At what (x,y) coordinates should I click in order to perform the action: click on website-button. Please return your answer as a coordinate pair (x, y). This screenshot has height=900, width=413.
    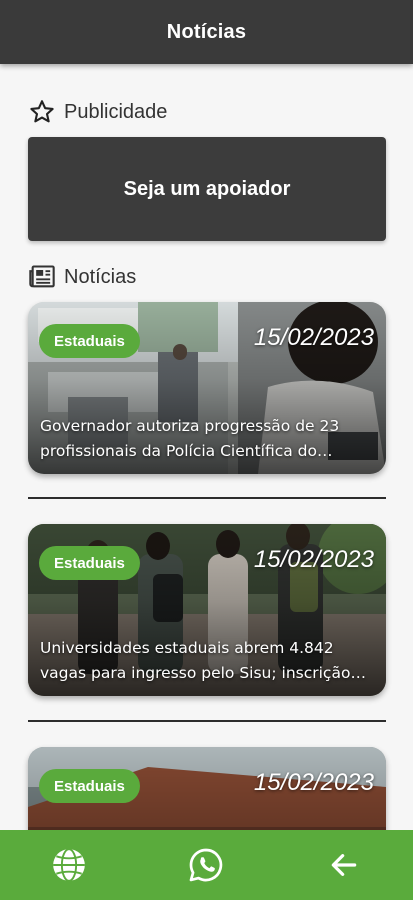
    Looking at the image, I should click on (69, 865).